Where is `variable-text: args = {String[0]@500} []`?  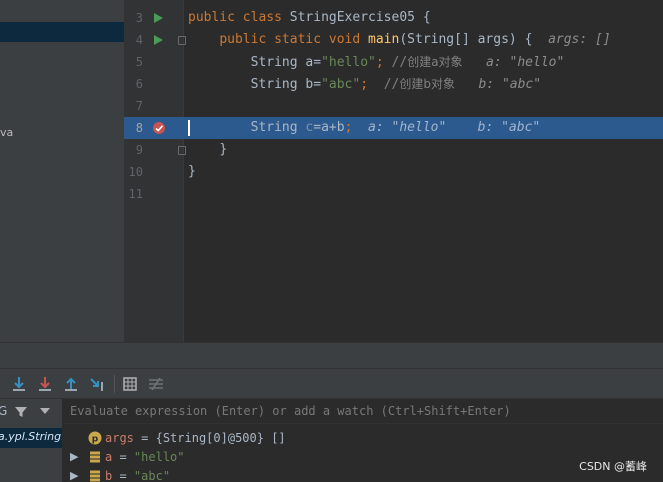
variable-text: args = {String[0]@500} [] is located at coordinates (195, 438).